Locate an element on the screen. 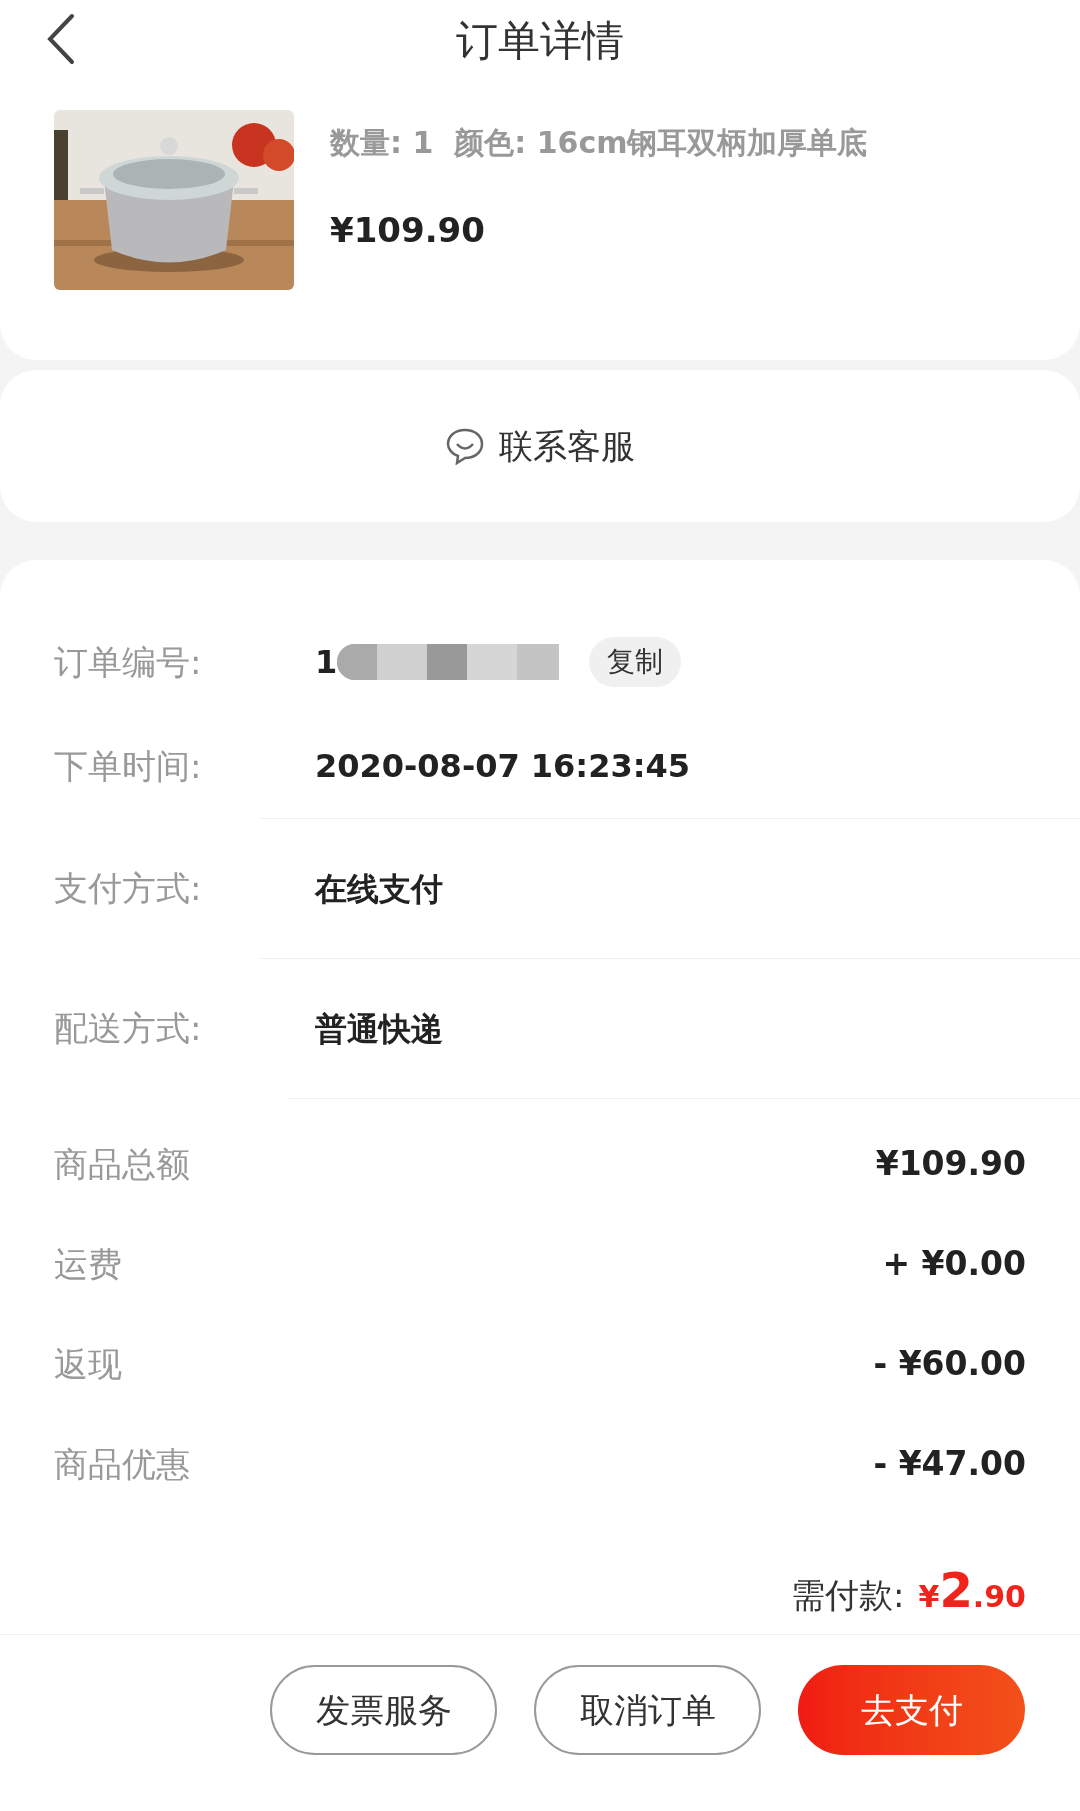 This screenshot has height=1811, width=1080. total-amount: ¥2.90 is located at coordinates (972, 1590).